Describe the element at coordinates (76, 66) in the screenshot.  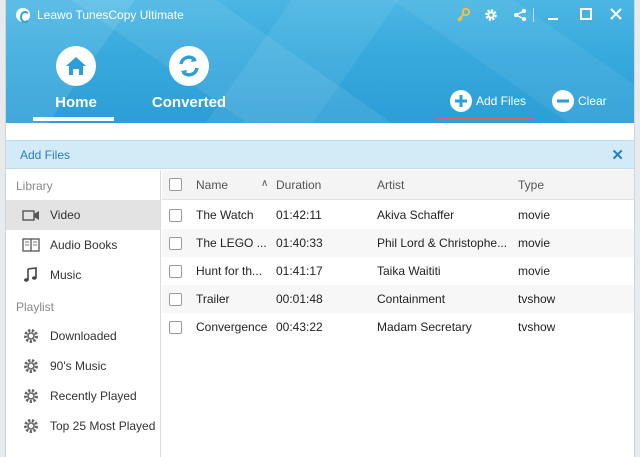
I see `home-icon` at that location.